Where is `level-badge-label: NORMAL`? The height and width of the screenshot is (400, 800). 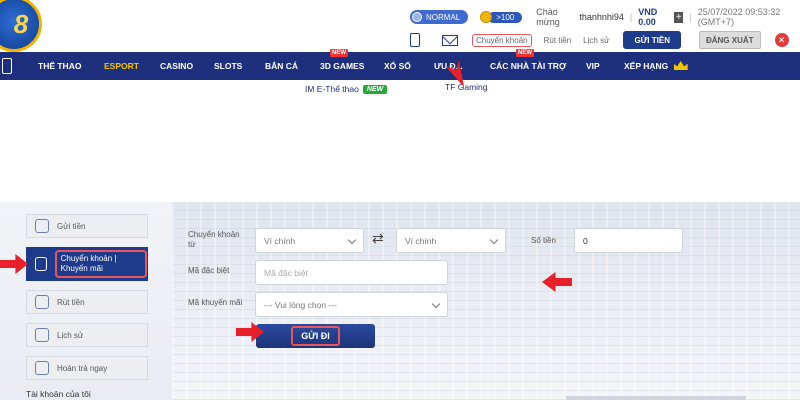
level-badge-label: NORMAL is located at coordinates (443, 17).